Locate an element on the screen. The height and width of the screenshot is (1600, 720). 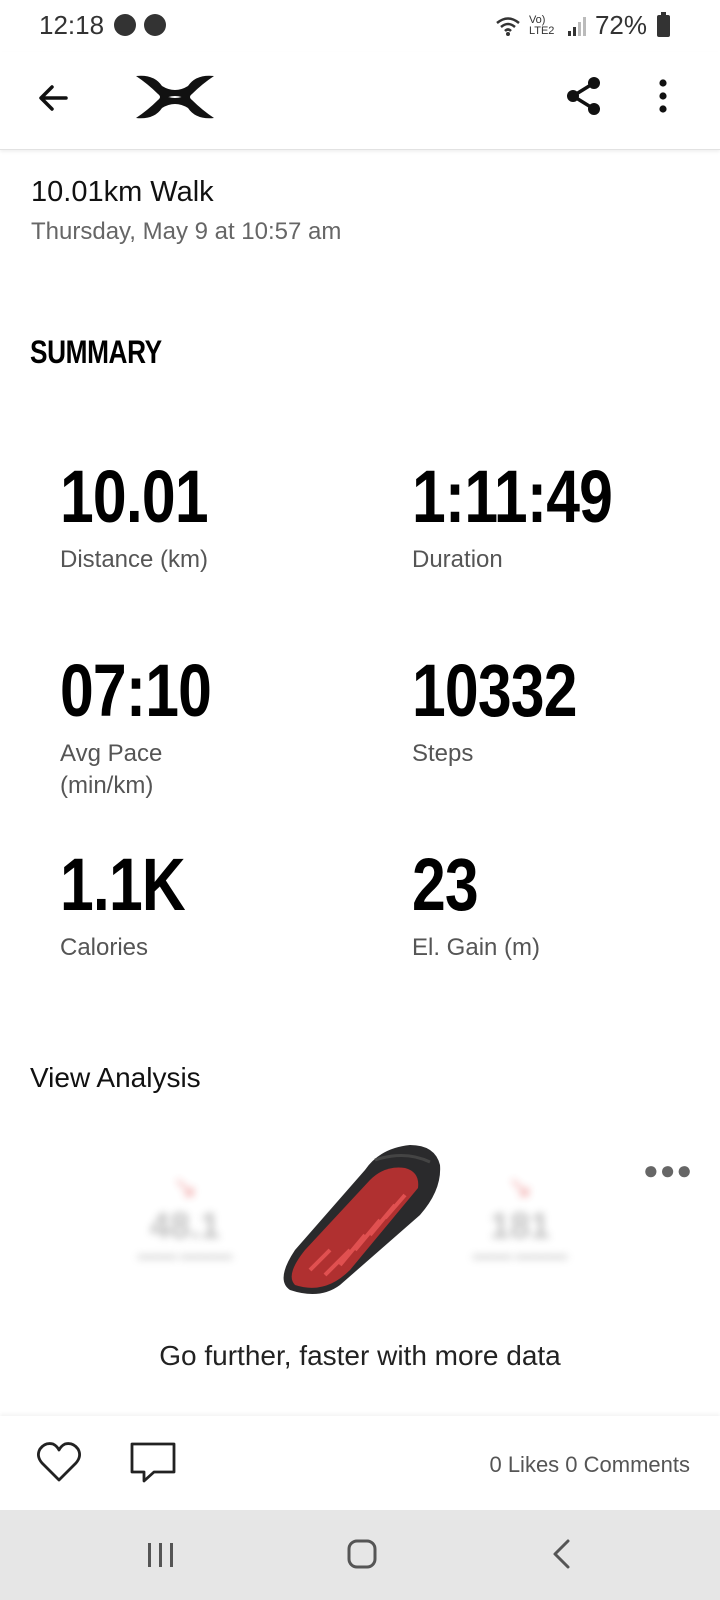
stat-elevation-gain: 23 El. Gain (m) is located at coordinates (562, 906).